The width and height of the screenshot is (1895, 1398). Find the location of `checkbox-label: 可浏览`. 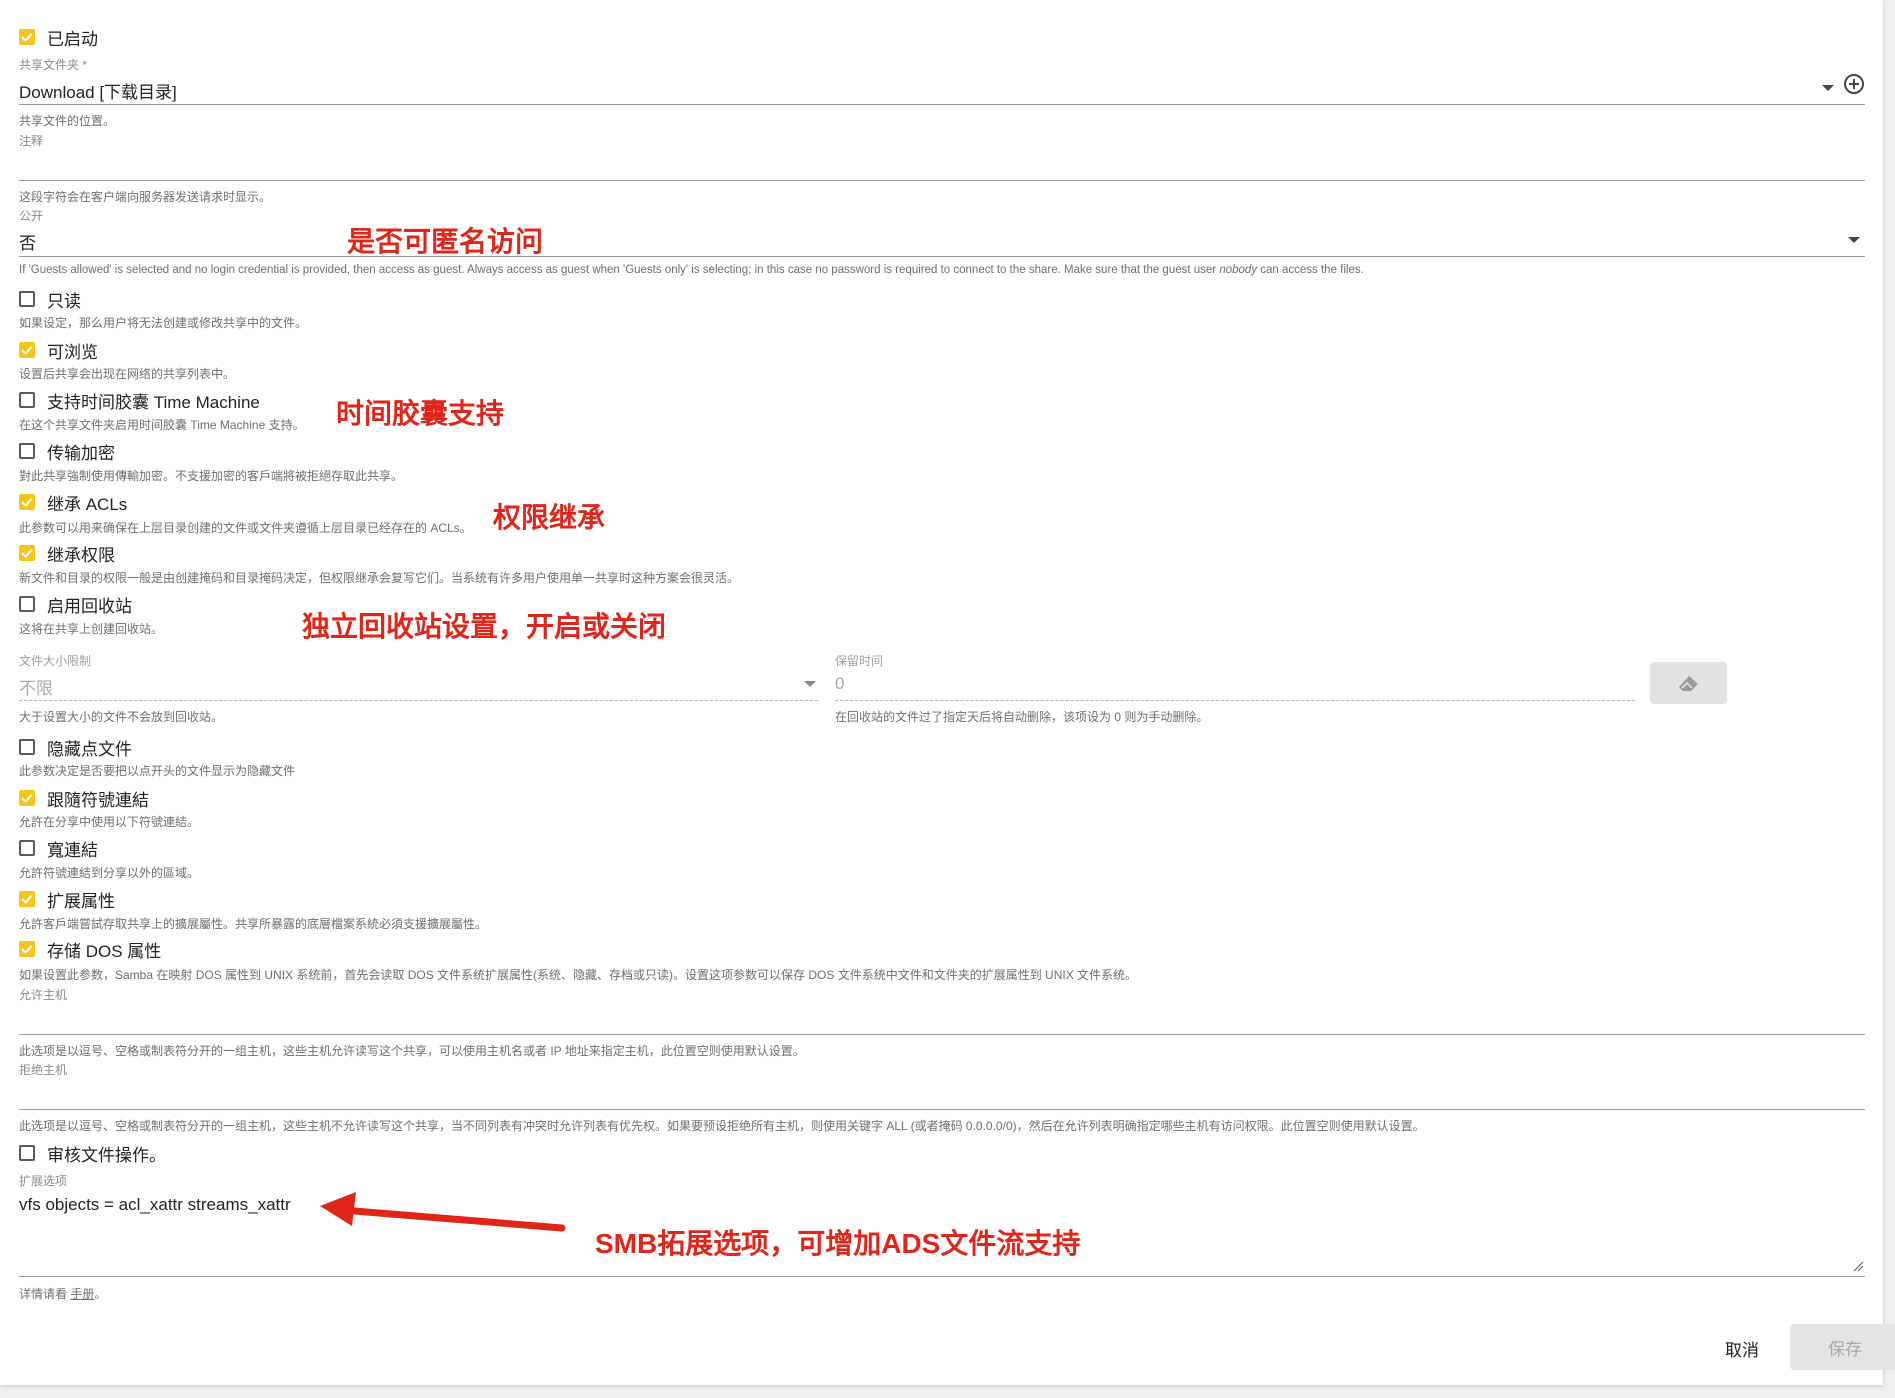

checkbox-label: 可浏览 is located at coordinates (72, 352).